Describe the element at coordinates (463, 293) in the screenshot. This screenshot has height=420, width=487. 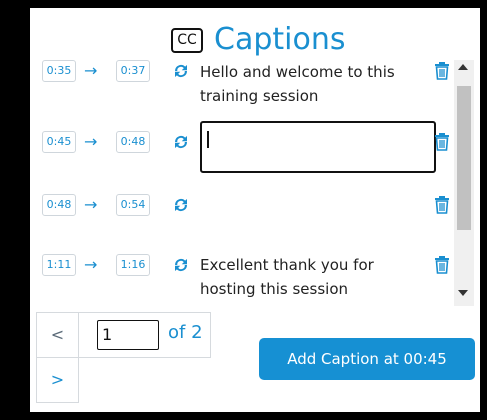
I see `scroll-down-arrow-icon` at that location.